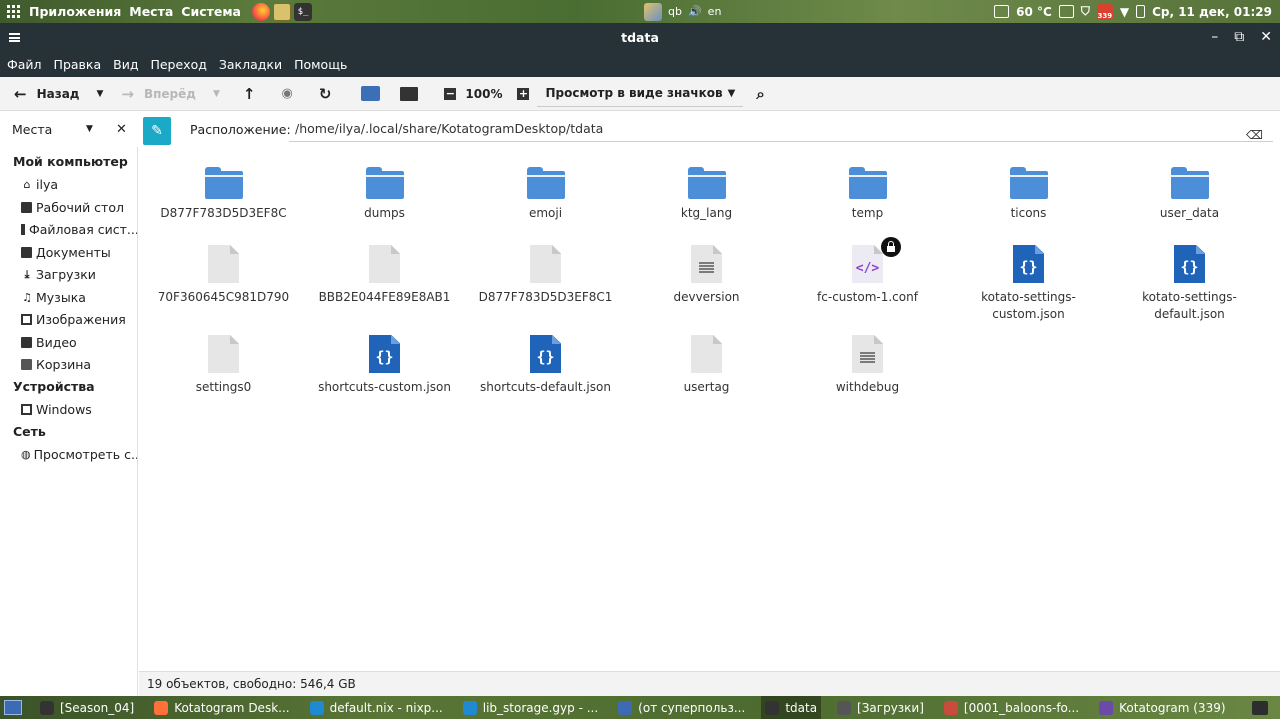  What do you see at coordinates (68, 185) in the screenshot?
I see `sidebar-item-home: ⌂ ilya` at bounding box center [68, 185].